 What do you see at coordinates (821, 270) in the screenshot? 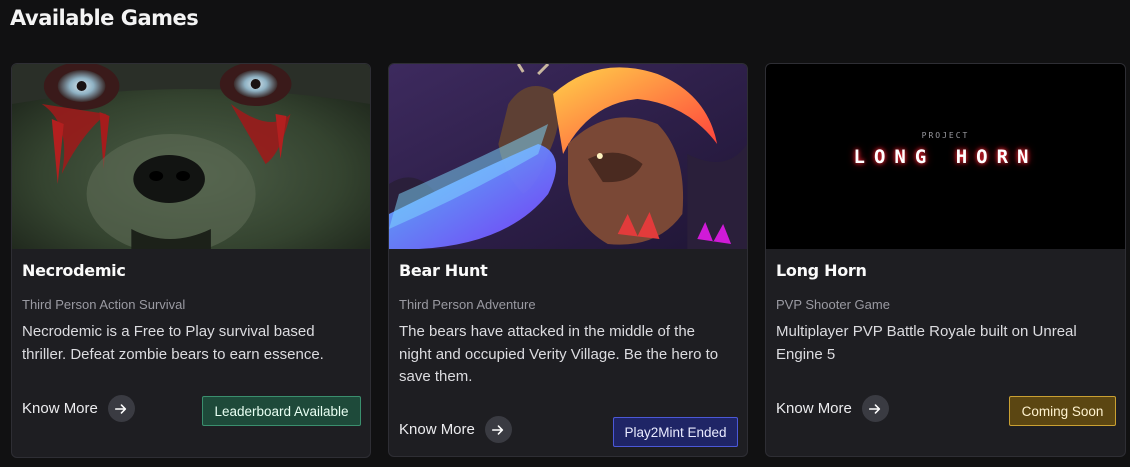
I see `game-title: Long Horn` at bounding box center [821, 270].